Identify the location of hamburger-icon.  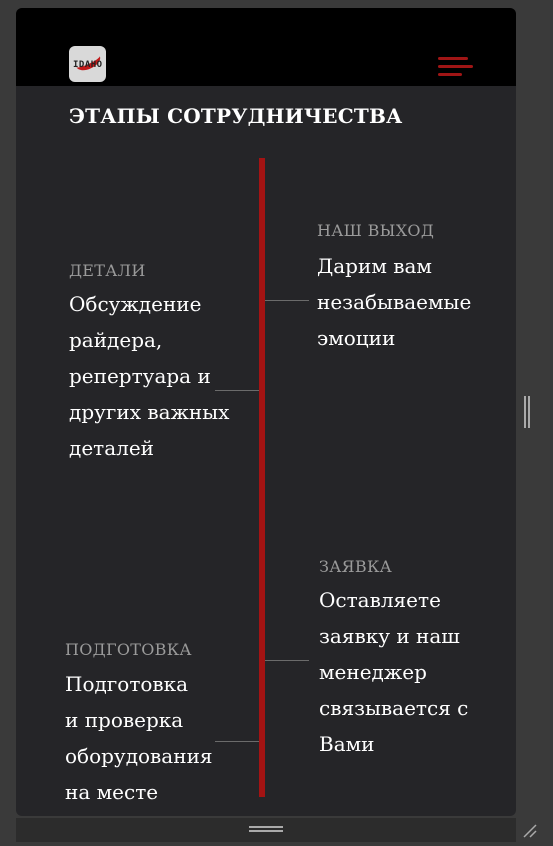
(455, 69).